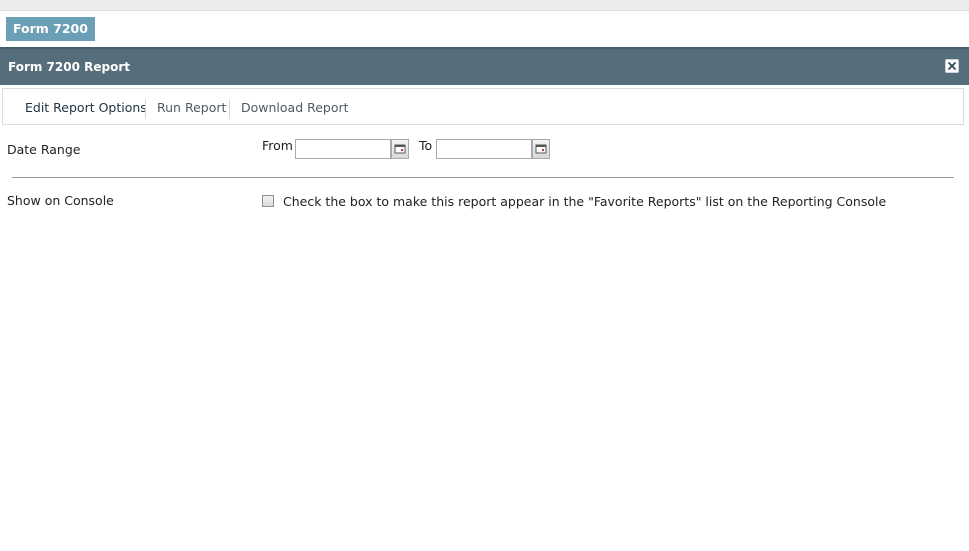 The height and width of the screenshot is (551, 969). What do you see at coordinates (484, 29) in the screenshot?
I see `tab-row: Form 7200` at bounding box center [484, 29].